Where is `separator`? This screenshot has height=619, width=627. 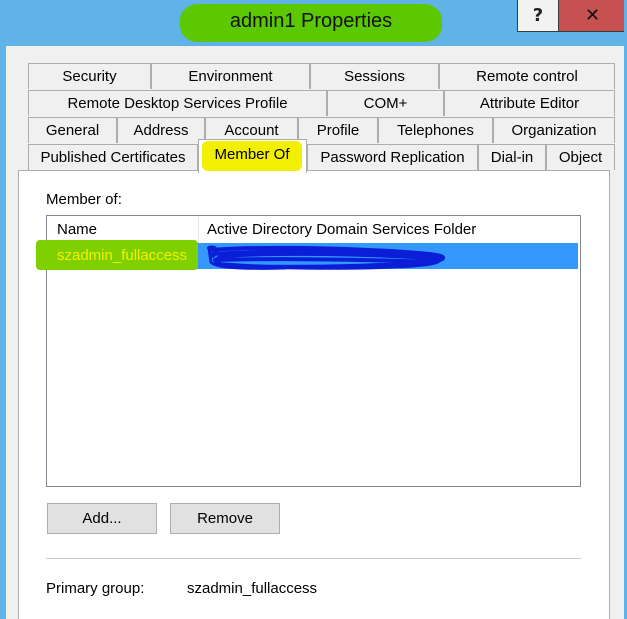 separator is located at coordinates (313, 558).